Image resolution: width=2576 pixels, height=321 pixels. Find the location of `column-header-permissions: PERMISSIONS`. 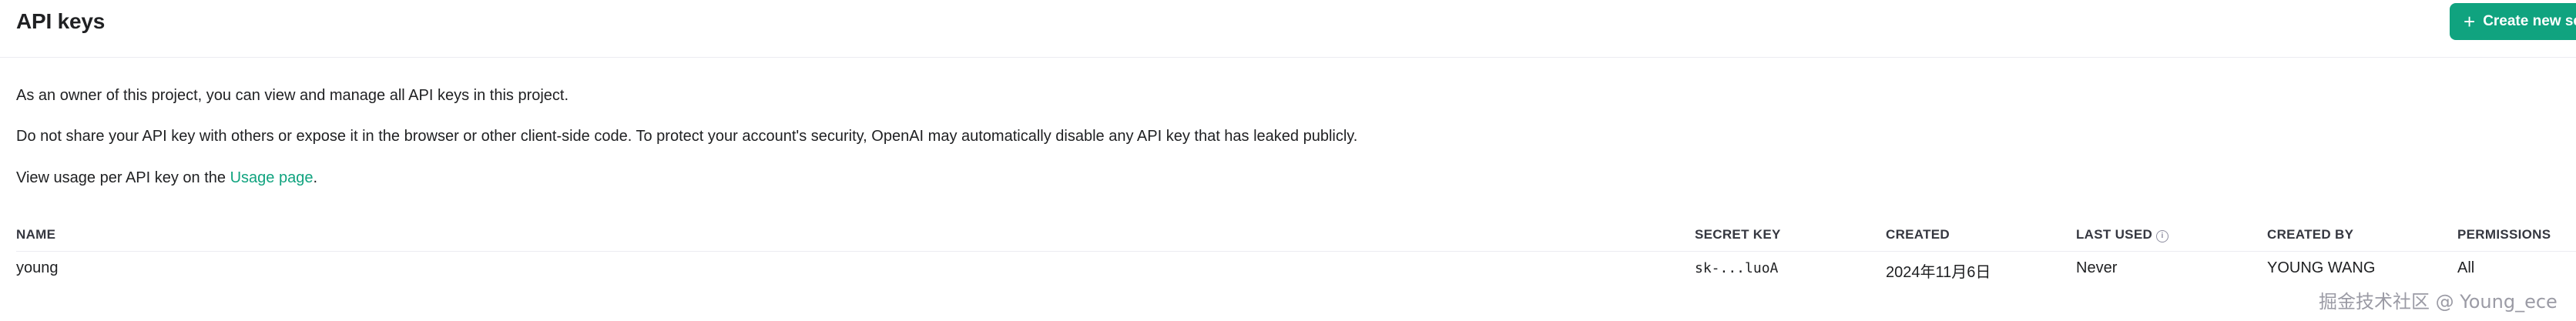

column-header-permissions: PERMISSIONS is located at coordinates (2504, 234).